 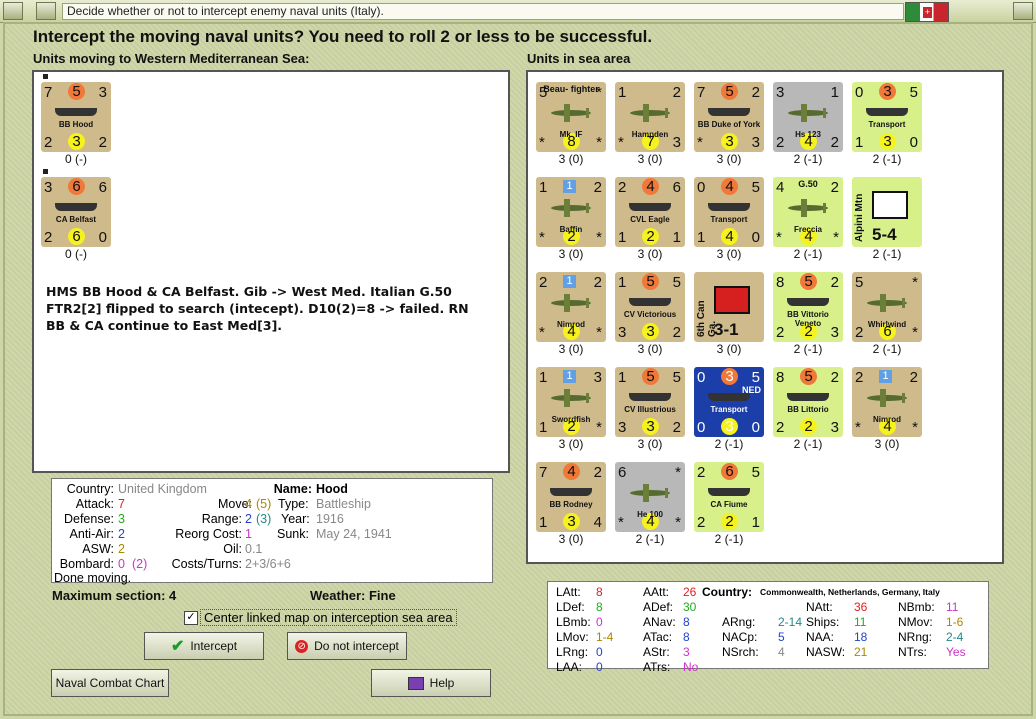 I want to click on stat-label: NSrch:, so click(x=740, y=652).